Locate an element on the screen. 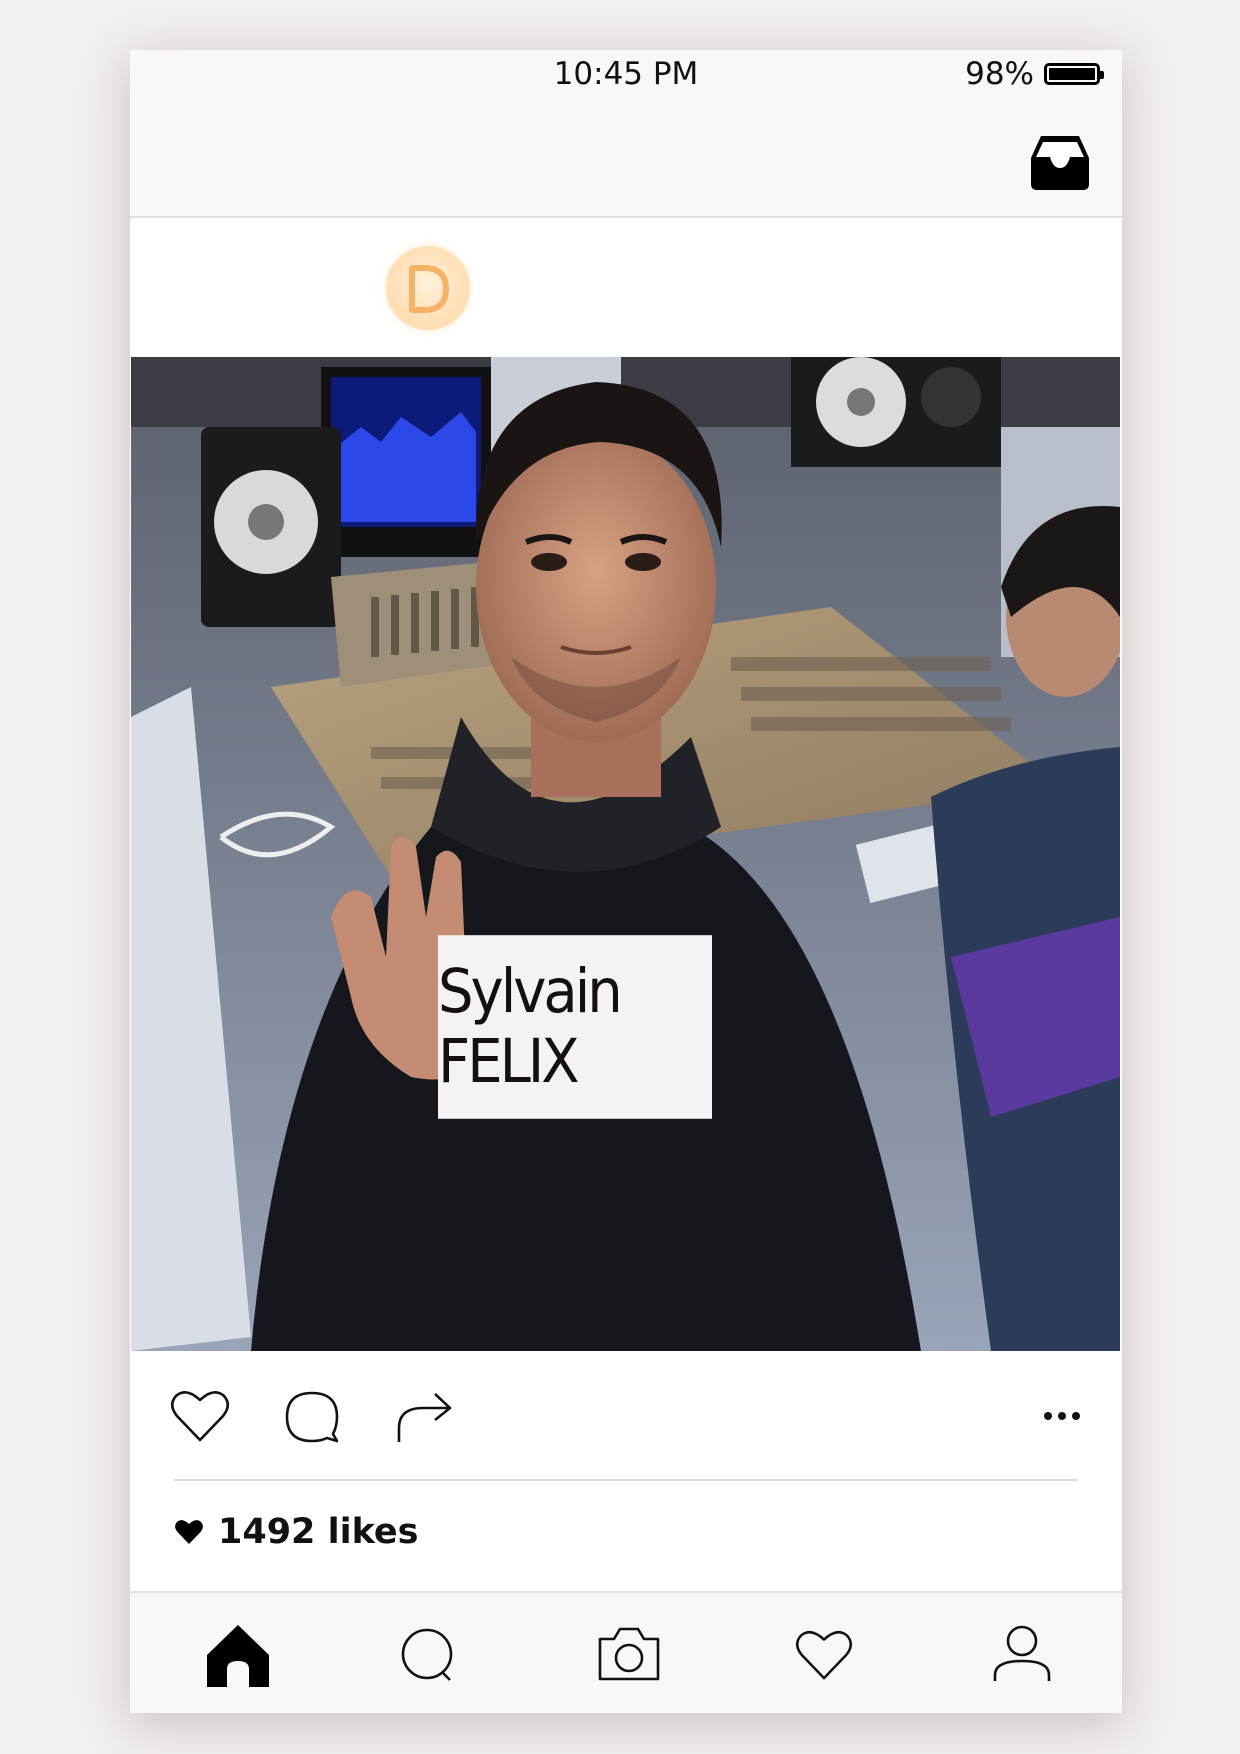 The height and width of the screenshot is (1754, 1240). status-right: 98% is located at coordinates (1034, 74).